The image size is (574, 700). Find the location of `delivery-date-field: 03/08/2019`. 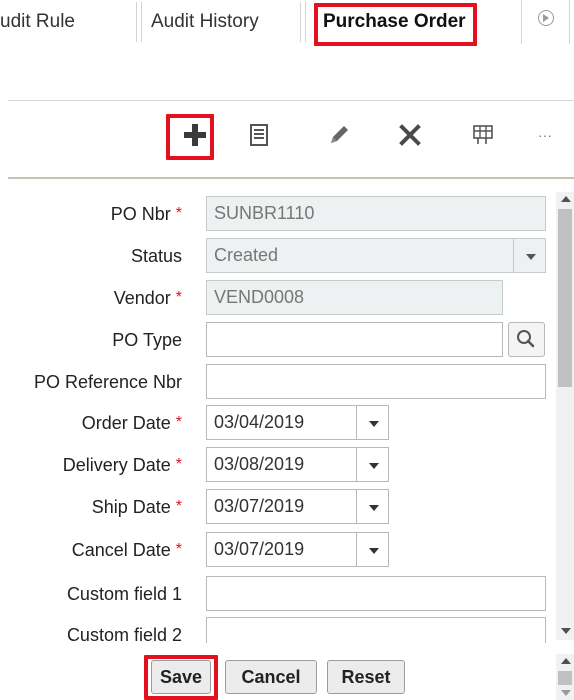

delivery-date-field: 03/08/2019 is located at coordinates (281, 464).